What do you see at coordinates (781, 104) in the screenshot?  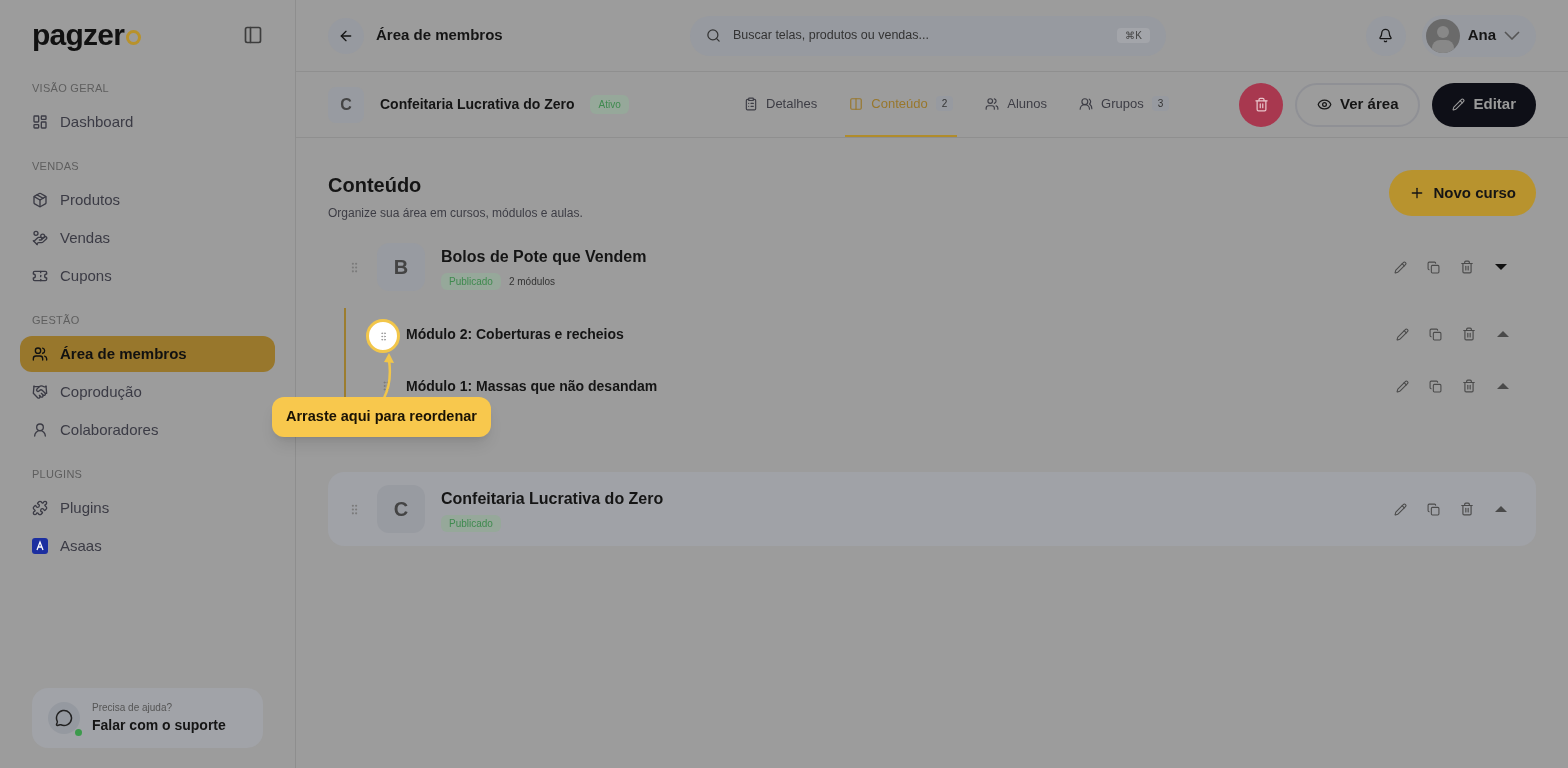 I see `tab: Detalhes` at bounding box center [781, 104].